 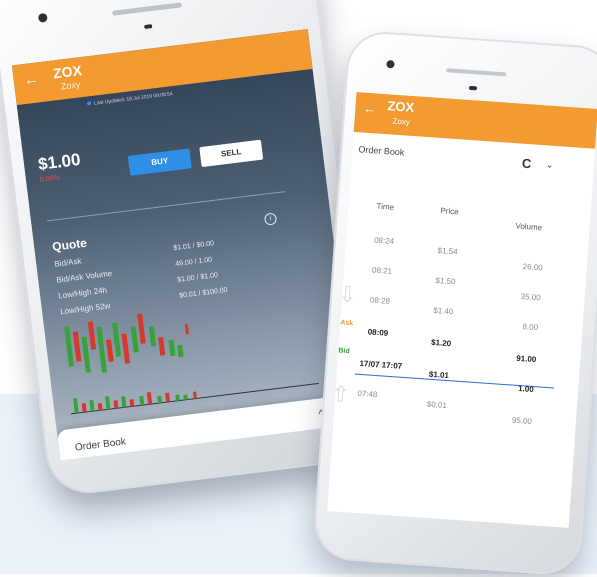 I want to click on column-header-price: Price, so click(x=449, y=211).